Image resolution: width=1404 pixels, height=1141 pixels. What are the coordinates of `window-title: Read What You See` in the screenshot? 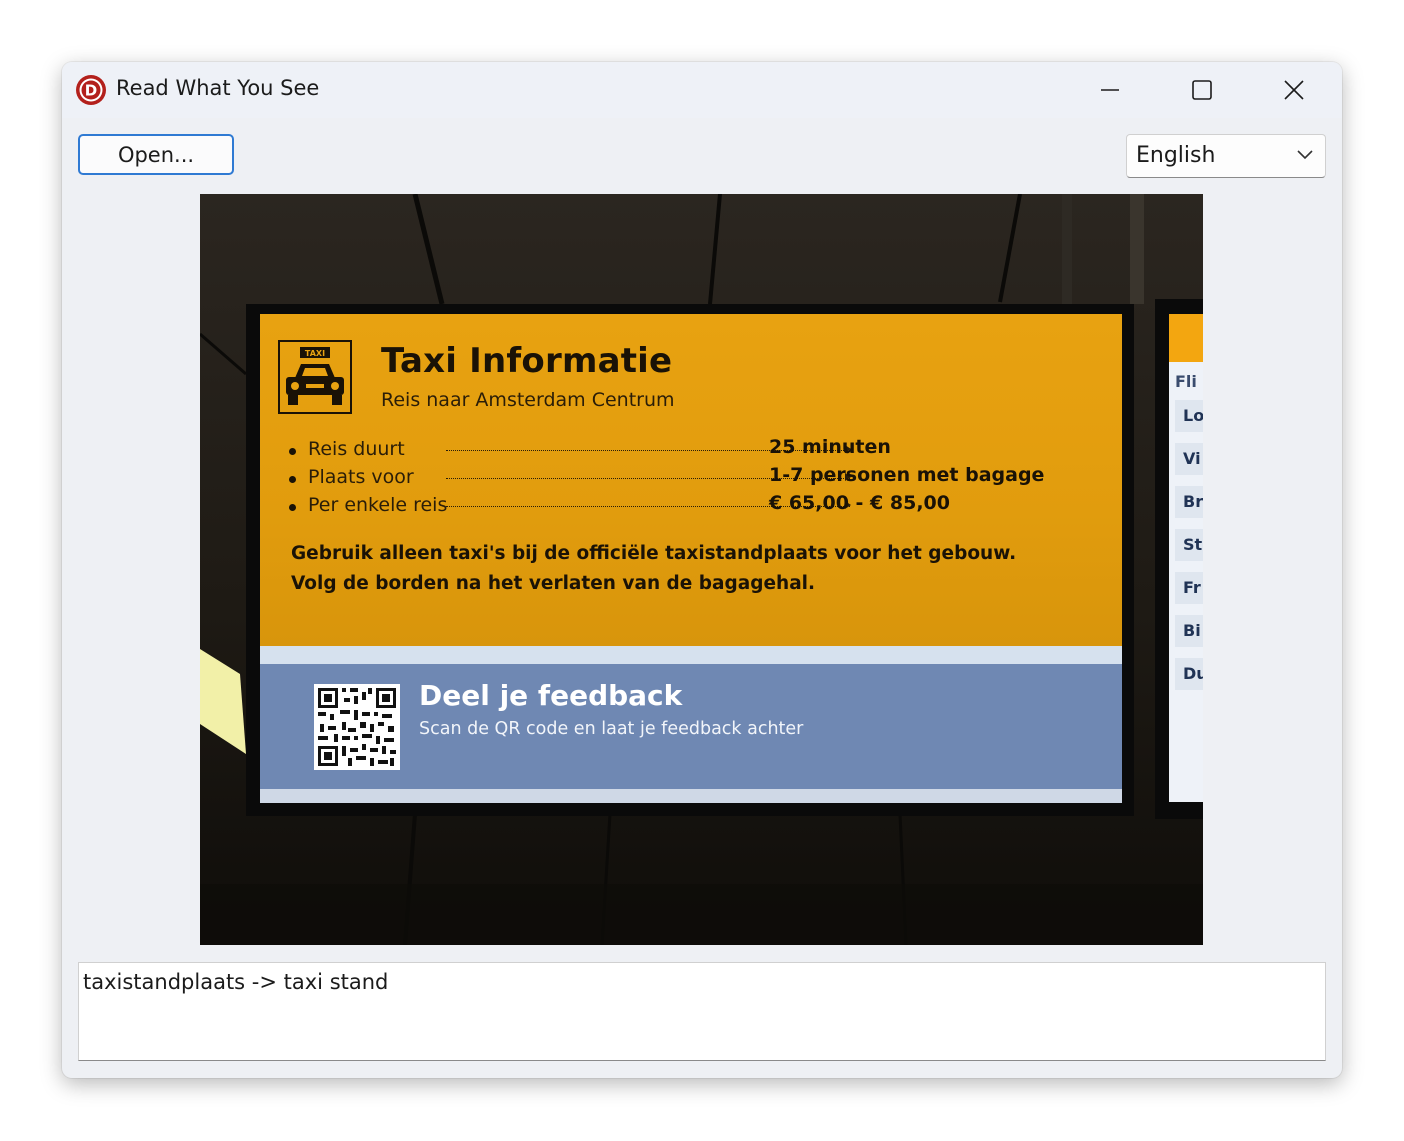 It's located at (218, 88).